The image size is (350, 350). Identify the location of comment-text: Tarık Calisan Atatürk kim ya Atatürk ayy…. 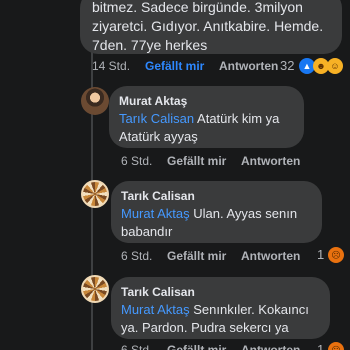
(199, 128).